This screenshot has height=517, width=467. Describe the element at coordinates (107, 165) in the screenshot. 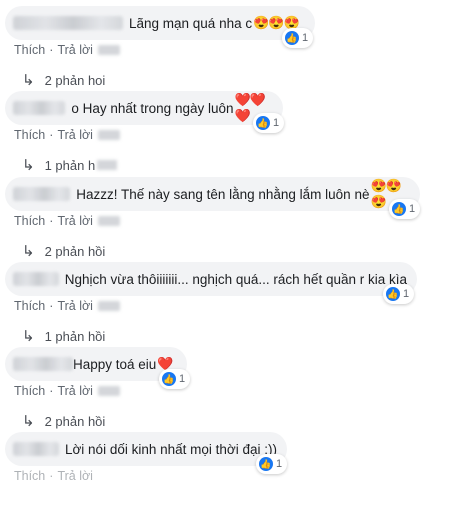

I see `blurred-text` at that location.